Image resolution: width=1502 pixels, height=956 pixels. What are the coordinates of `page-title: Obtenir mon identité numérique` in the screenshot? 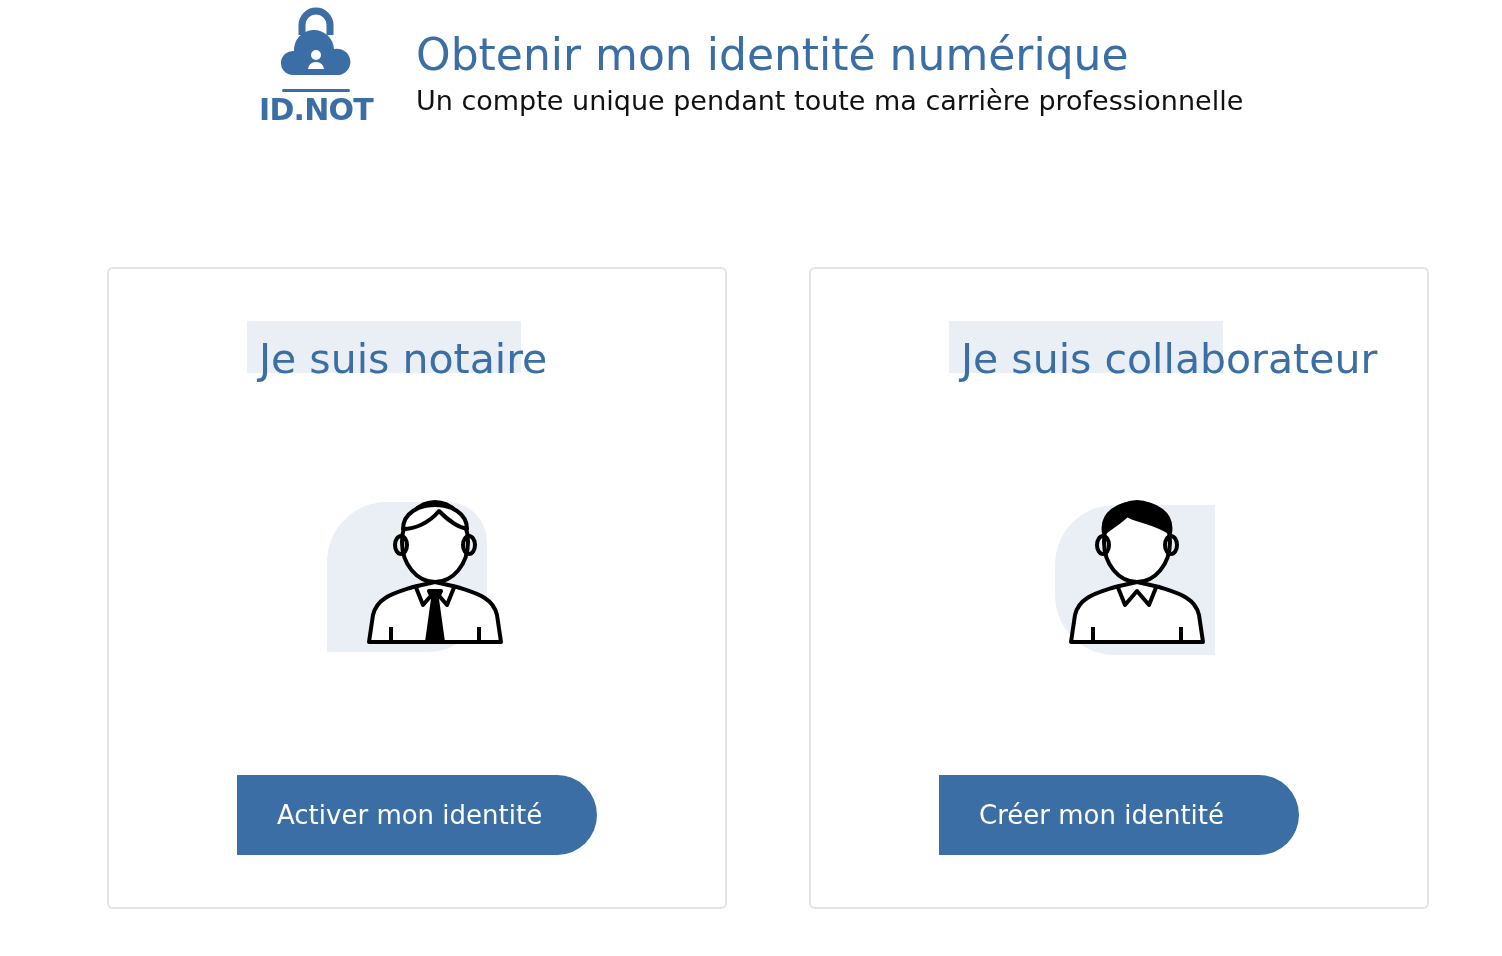 It's located at (773, 55).